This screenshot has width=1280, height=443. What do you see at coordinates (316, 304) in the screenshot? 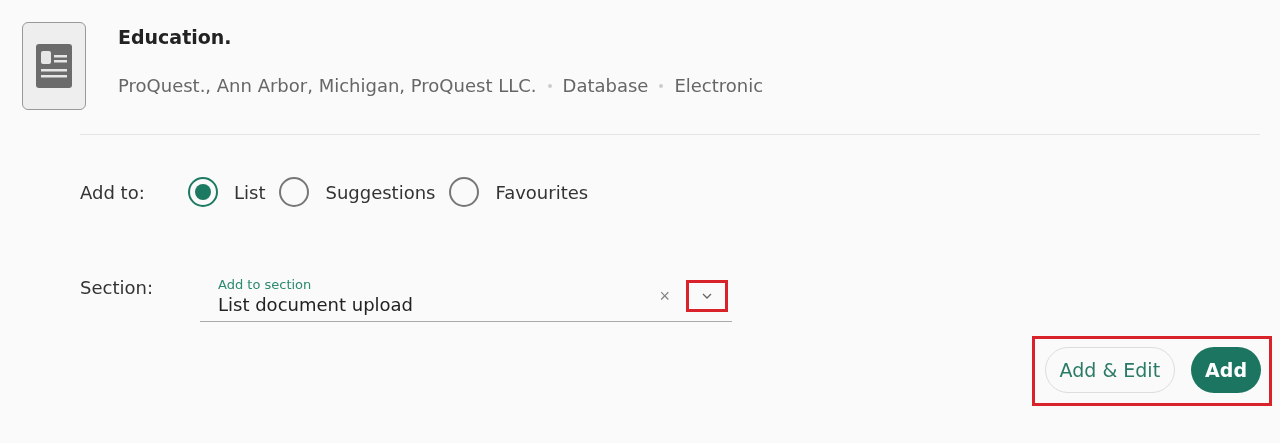
I see `field-value: List document upload` at bounding box center [316, 304].